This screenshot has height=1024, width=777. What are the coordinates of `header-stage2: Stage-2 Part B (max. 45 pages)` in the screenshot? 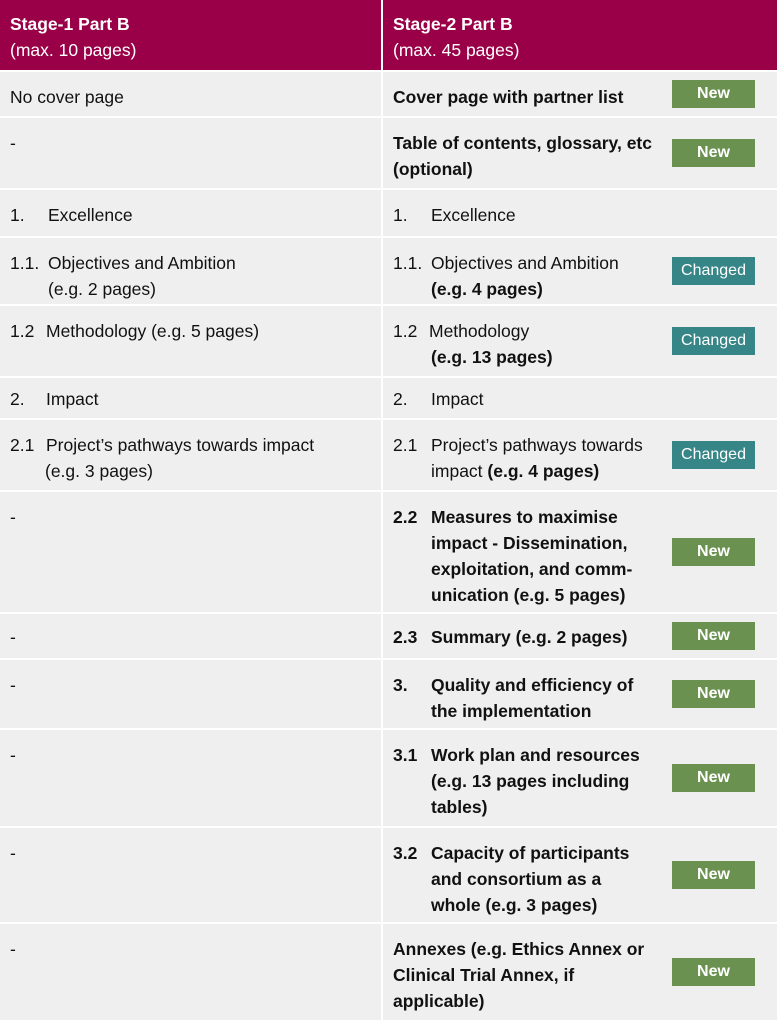 It's located at (580, 35).